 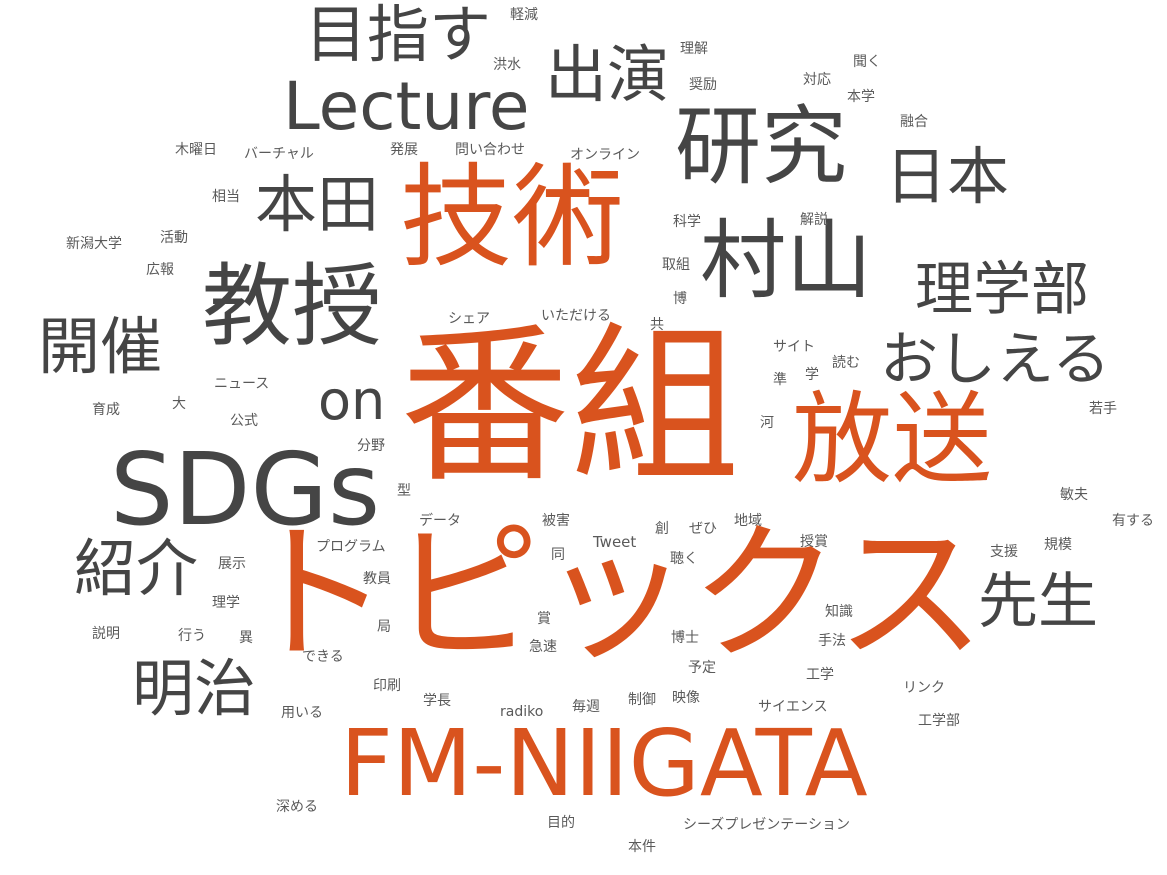 I want to click on word-57: 型, so click(x=404, y=491).